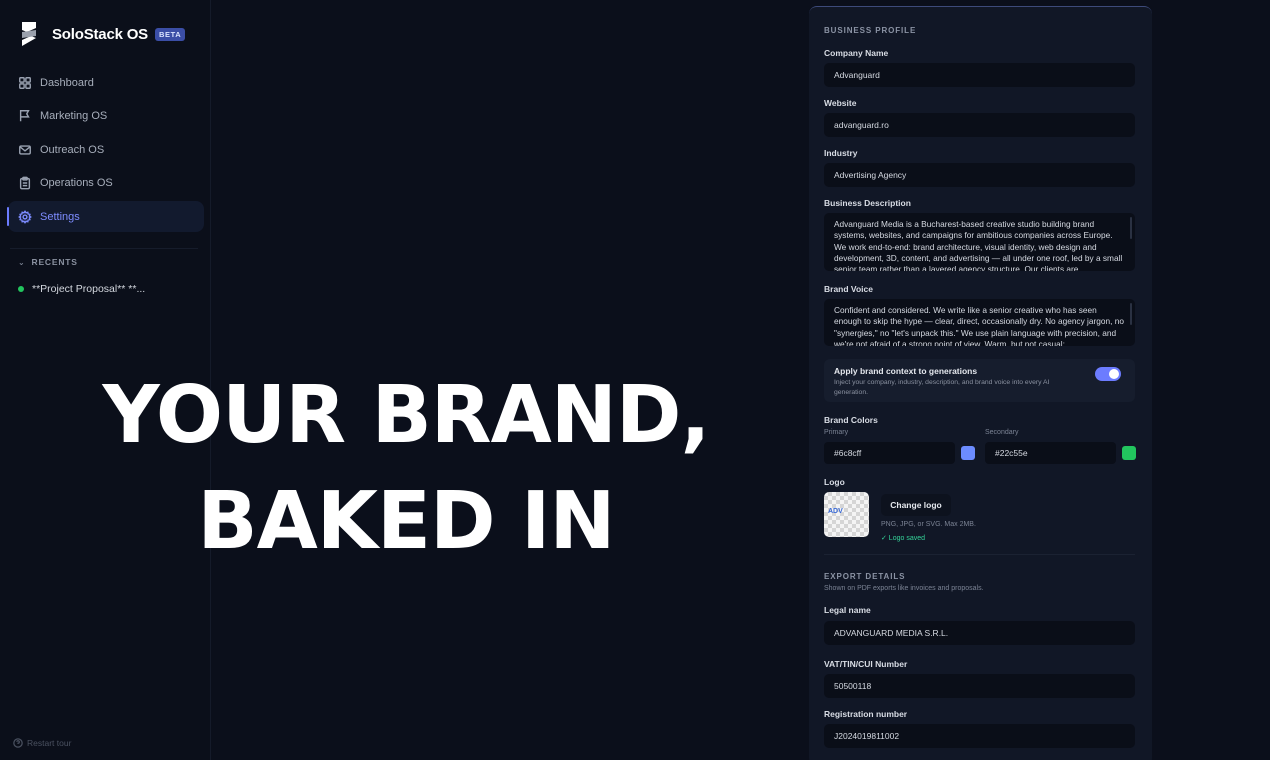 This screenshot has height=760, width=1270. Describe the element at coordinates (29, 34) in the screenshot. I see `solostack-logo-icon` at that location.